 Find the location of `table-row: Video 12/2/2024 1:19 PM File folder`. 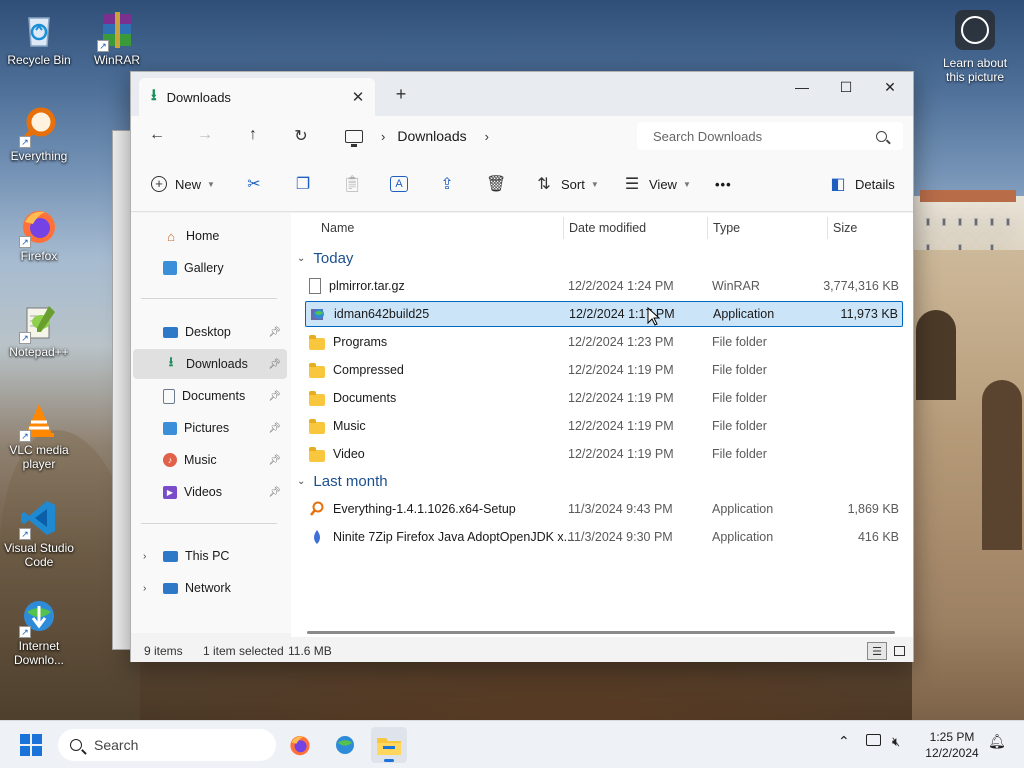

table-row: Video 12/2/2024 1:19 PM File folder is located at coordinates (604, 454).